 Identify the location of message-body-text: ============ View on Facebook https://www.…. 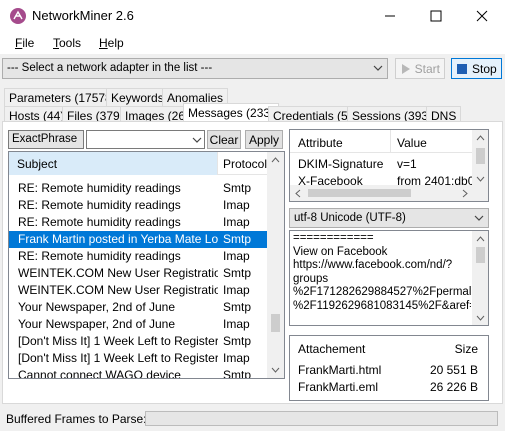
(389, 278).